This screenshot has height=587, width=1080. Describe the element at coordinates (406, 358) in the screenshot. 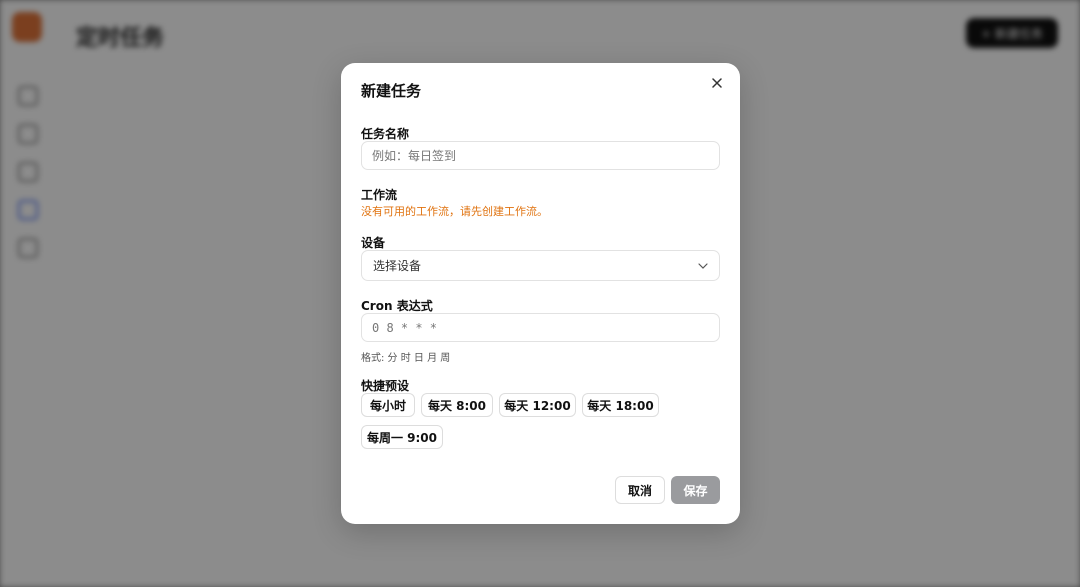

I see `cron-format-hint: 格式: 分 时 日 月 周` at that location.